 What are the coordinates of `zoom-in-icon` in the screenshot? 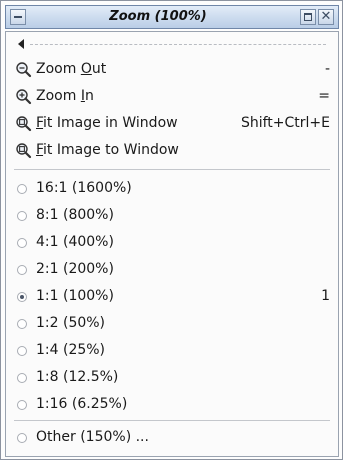 It's located at (24, 97).